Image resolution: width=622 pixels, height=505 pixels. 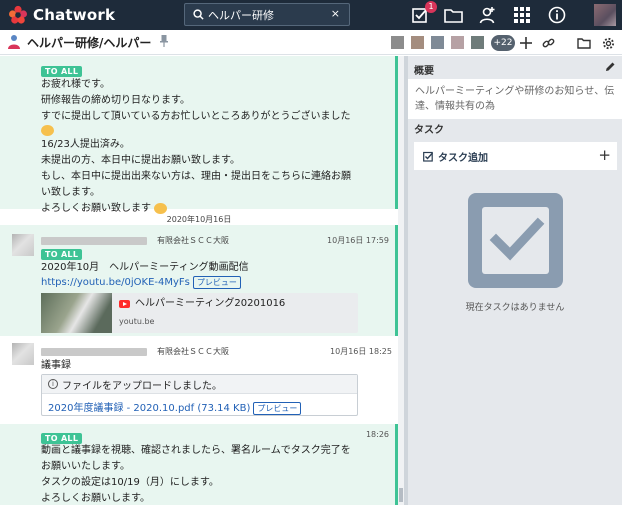 What do you see at coordinates (199, 219) in the screenshot?
I see `date-separator: 2020年10月16日` at bounding box center [199, 219].